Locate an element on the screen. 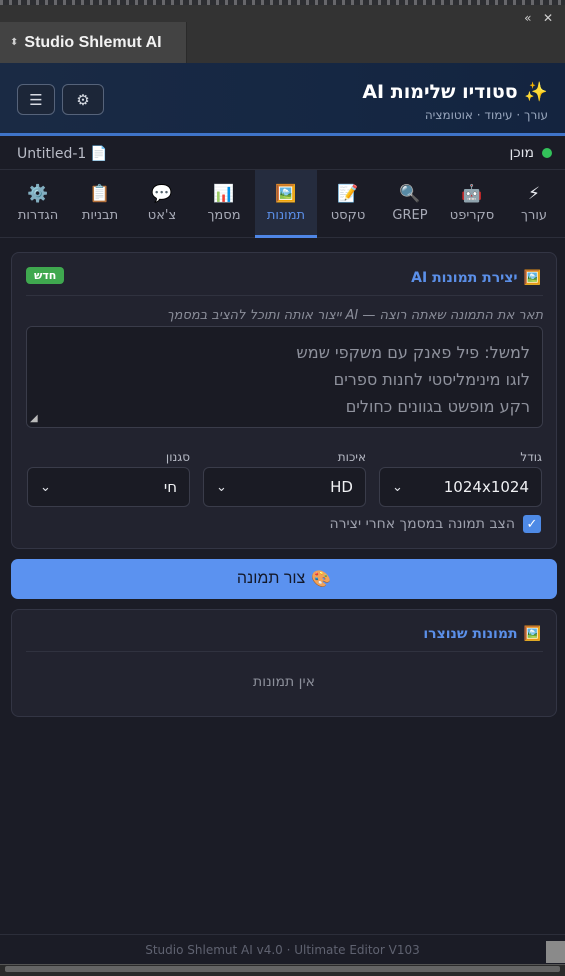  status-bar: Untitled-1 📄 מוכן is located at coordinates (282, 153).